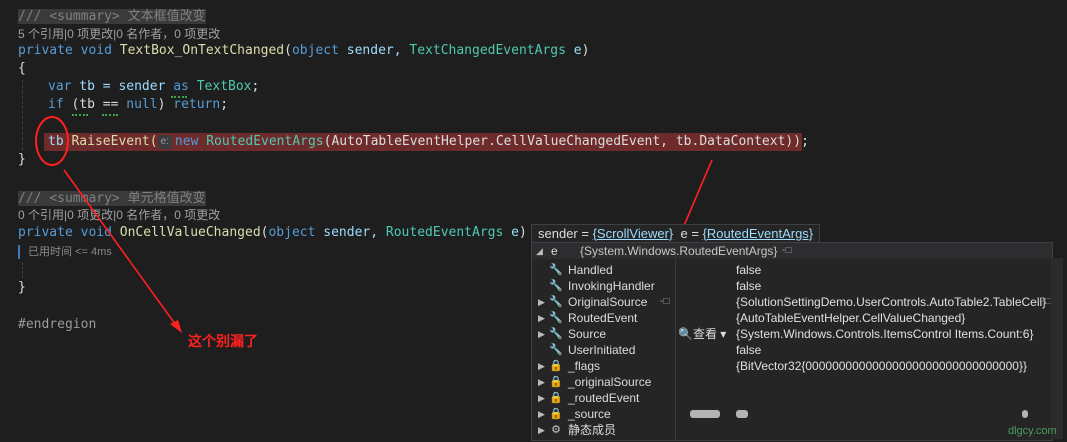 Image resolution: width=1067 pixels, height=442 pixels. What do you see at coordinates (556, 430) in the screenshot?
I see `static-members-icon: ⚙` at bounding box center [556, 430].